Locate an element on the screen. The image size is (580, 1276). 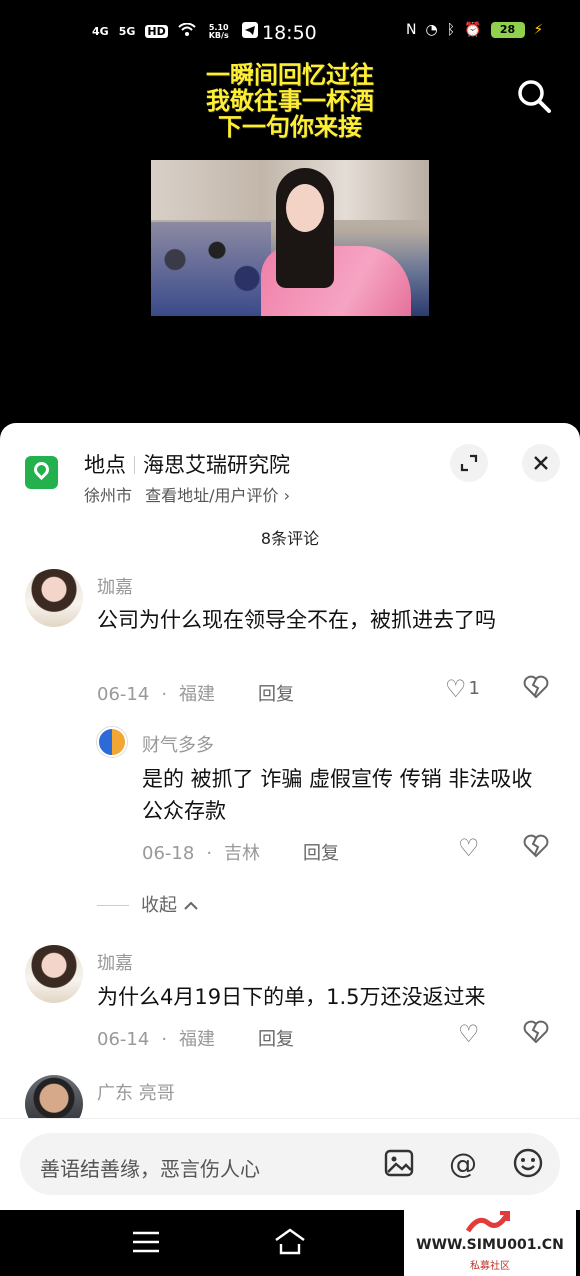
image-icon is located at coordinates (399, 1164).